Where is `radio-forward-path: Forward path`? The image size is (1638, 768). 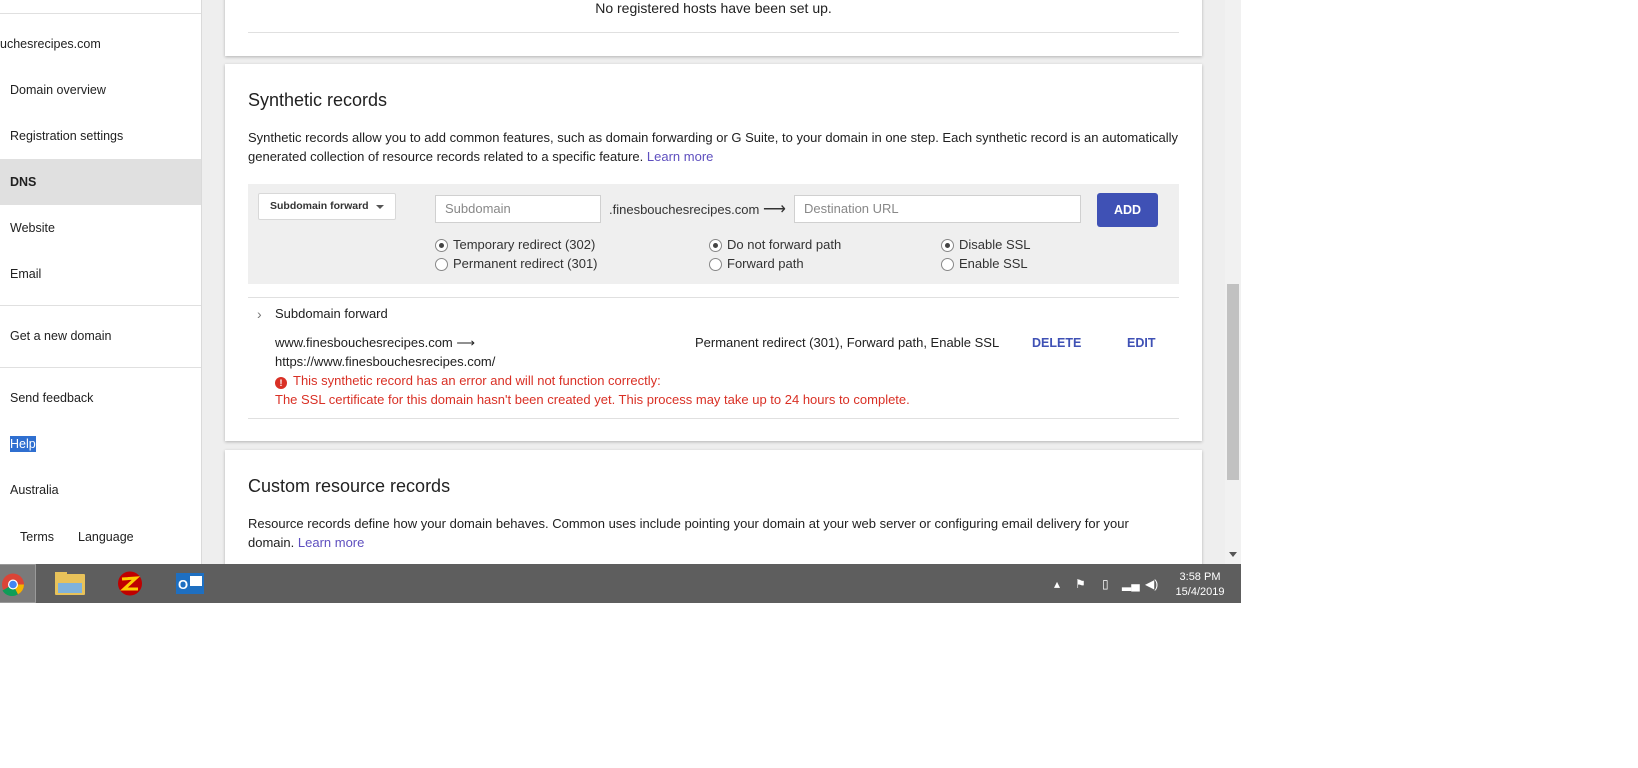 radio-forward-path: Forward path is located at coordinates (756, 264).